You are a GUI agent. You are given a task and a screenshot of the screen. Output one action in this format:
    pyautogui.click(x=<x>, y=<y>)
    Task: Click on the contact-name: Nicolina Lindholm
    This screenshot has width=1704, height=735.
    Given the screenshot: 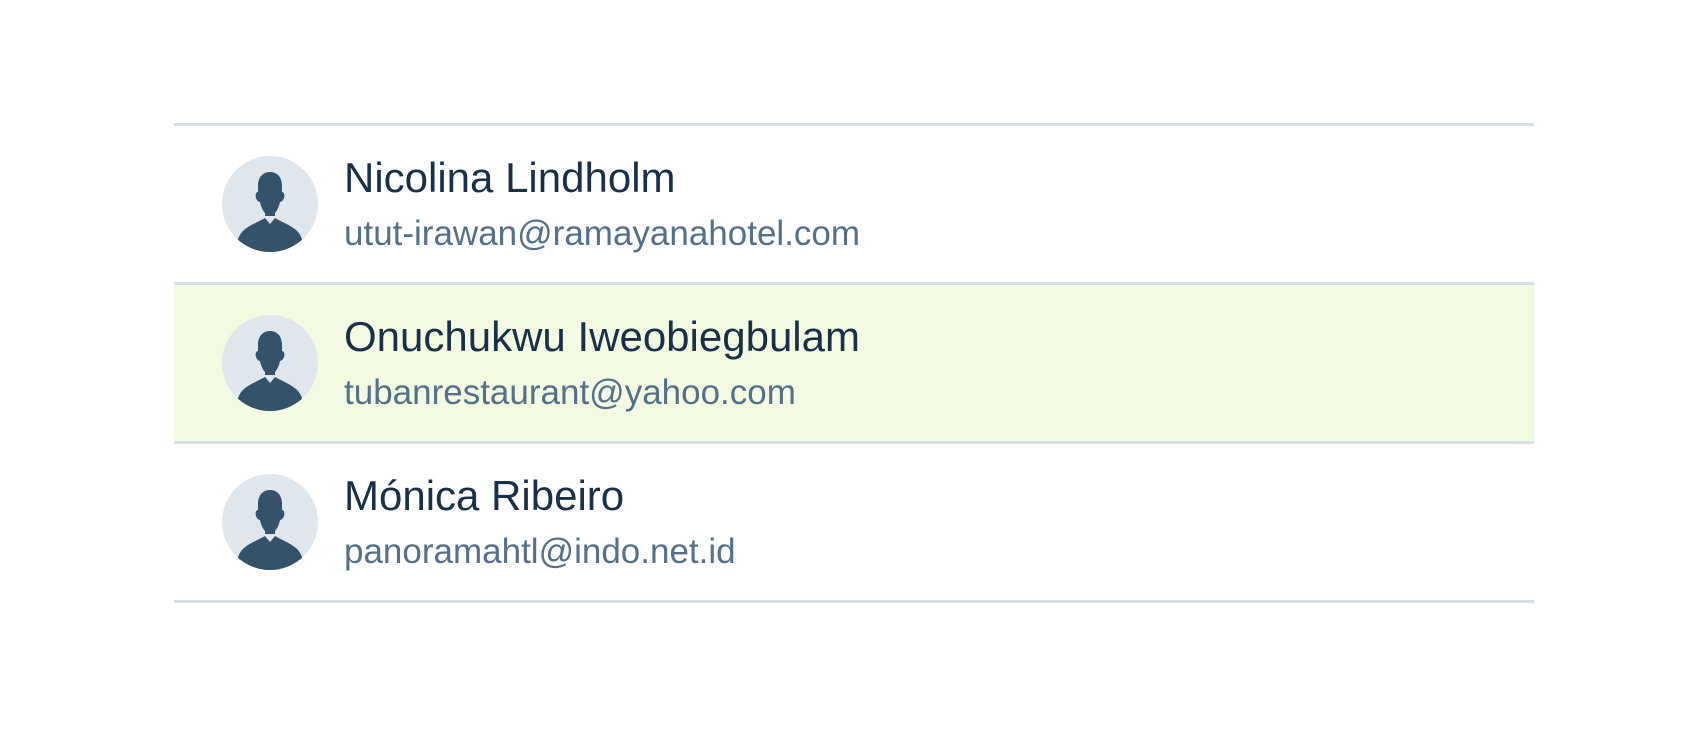 What is the action you would take?
    pyautogui.click(x=510, y=177)
    